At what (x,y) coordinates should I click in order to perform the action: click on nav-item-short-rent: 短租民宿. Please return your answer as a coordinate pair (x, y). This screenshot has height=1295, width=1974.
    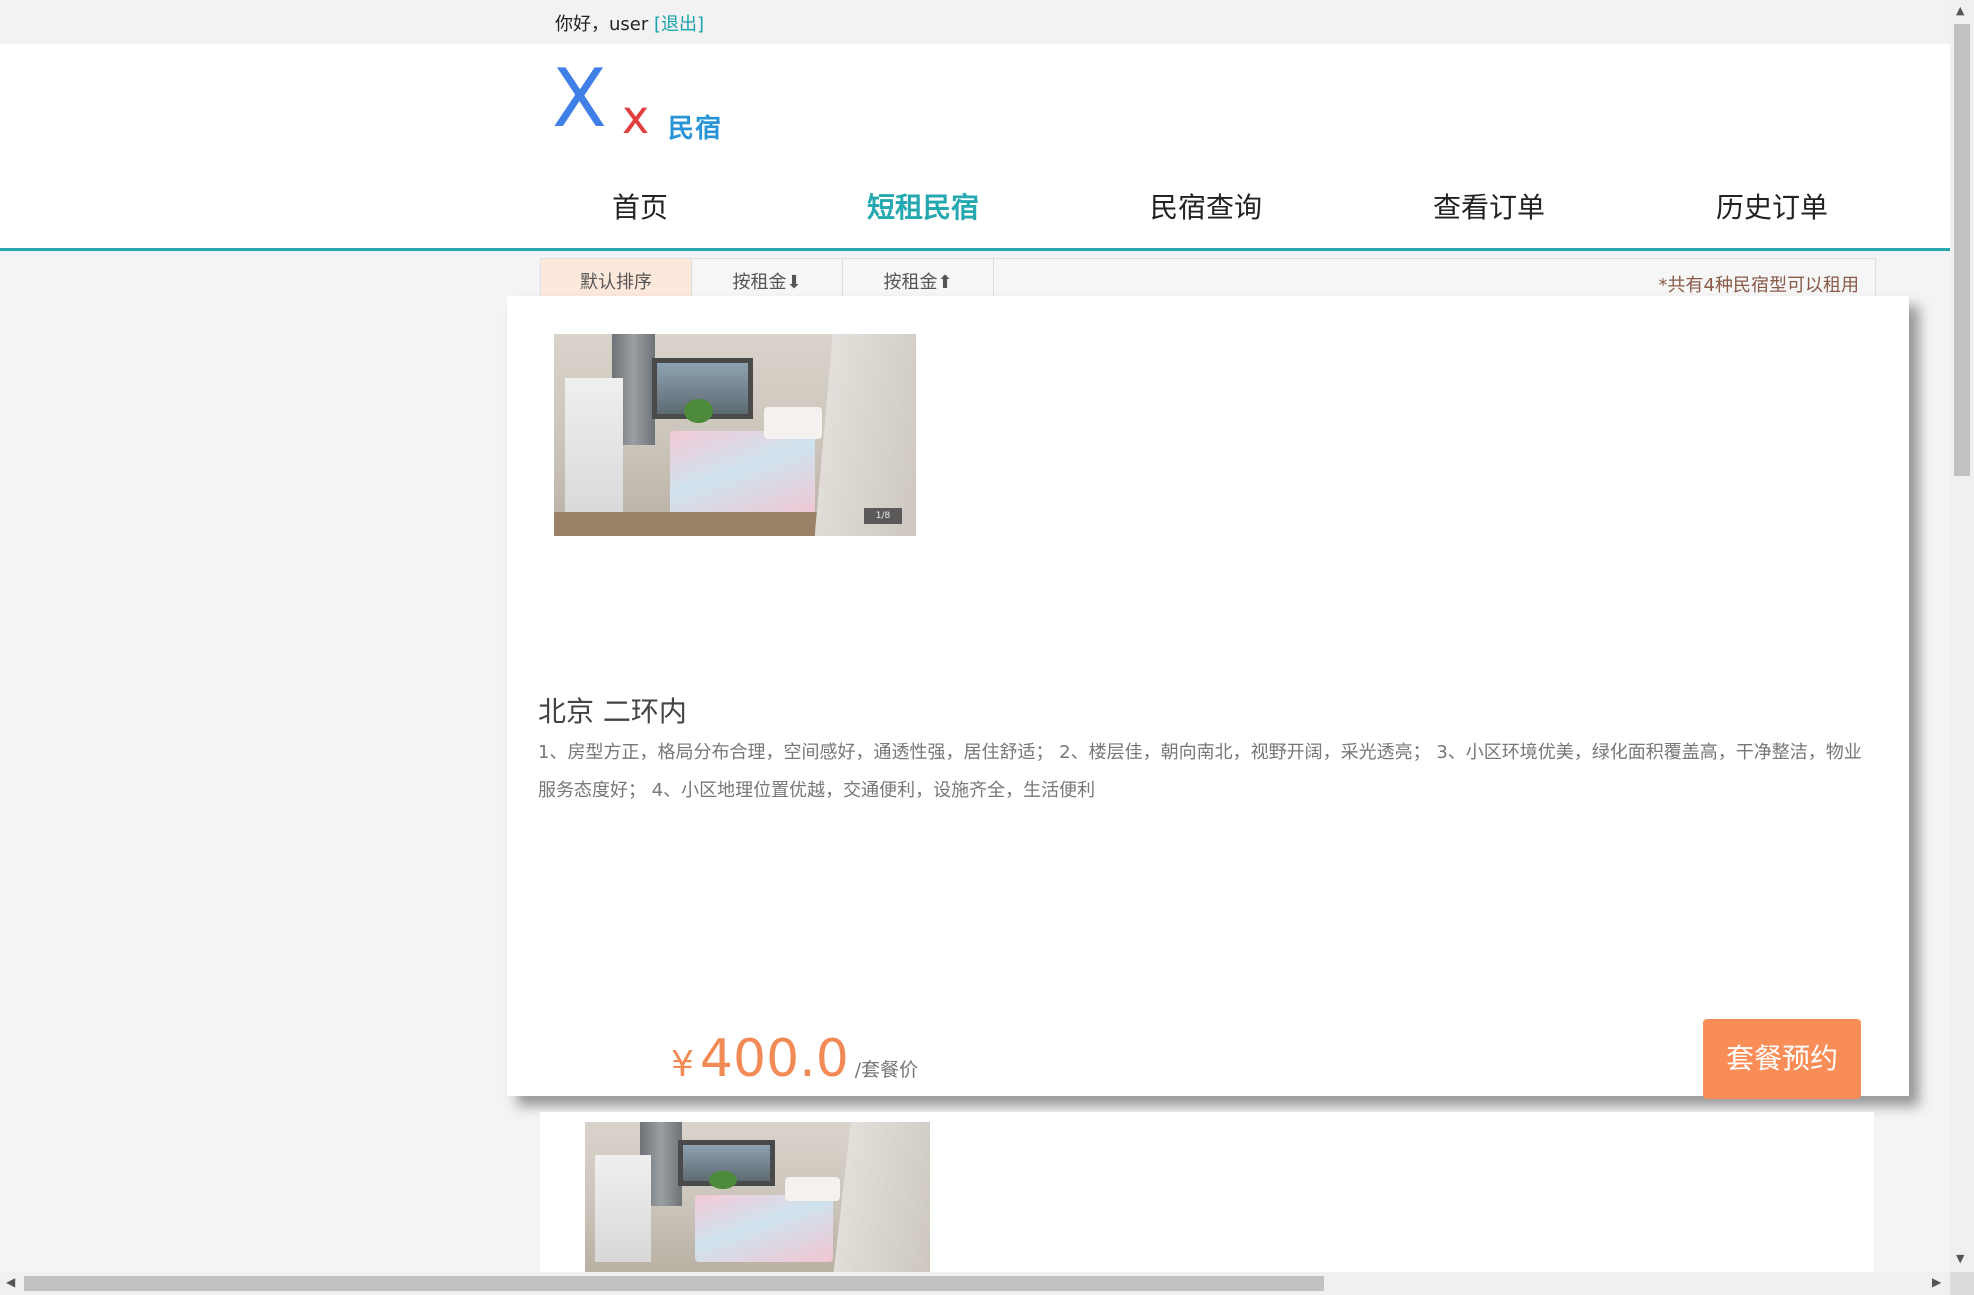
    Looking at the image, I should click on (923, 206).